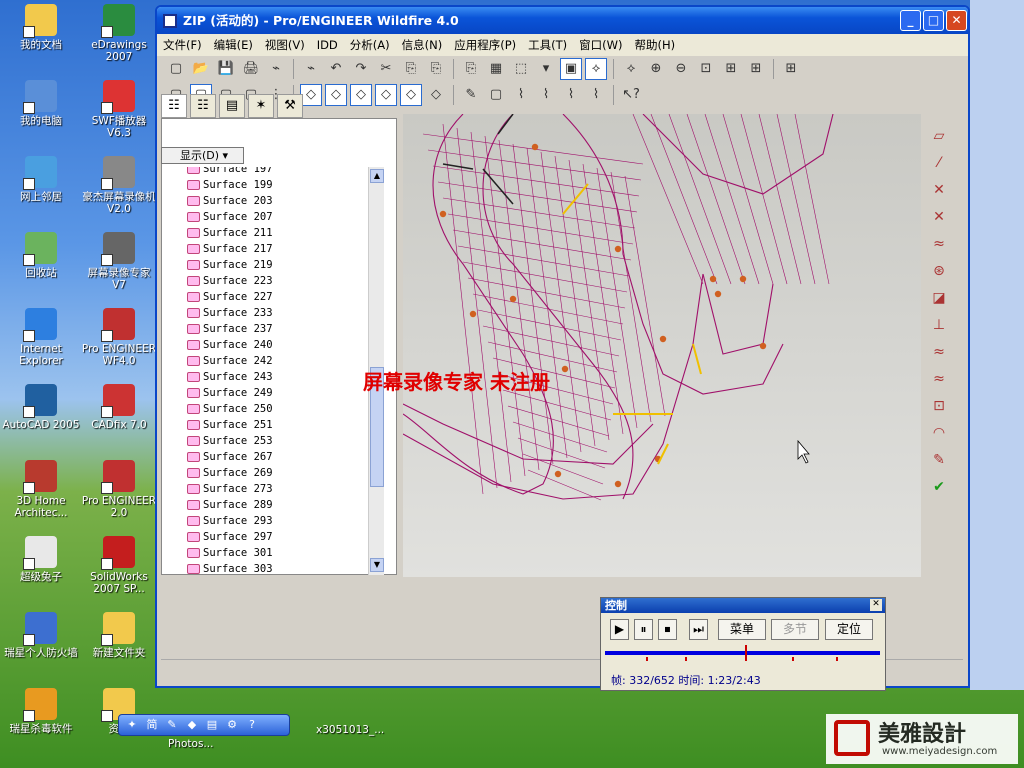  What do you see at coordinates (596, 69) in the screenshot?
I see `toolbar-button: ⟡` at bounding box center [596, 69].